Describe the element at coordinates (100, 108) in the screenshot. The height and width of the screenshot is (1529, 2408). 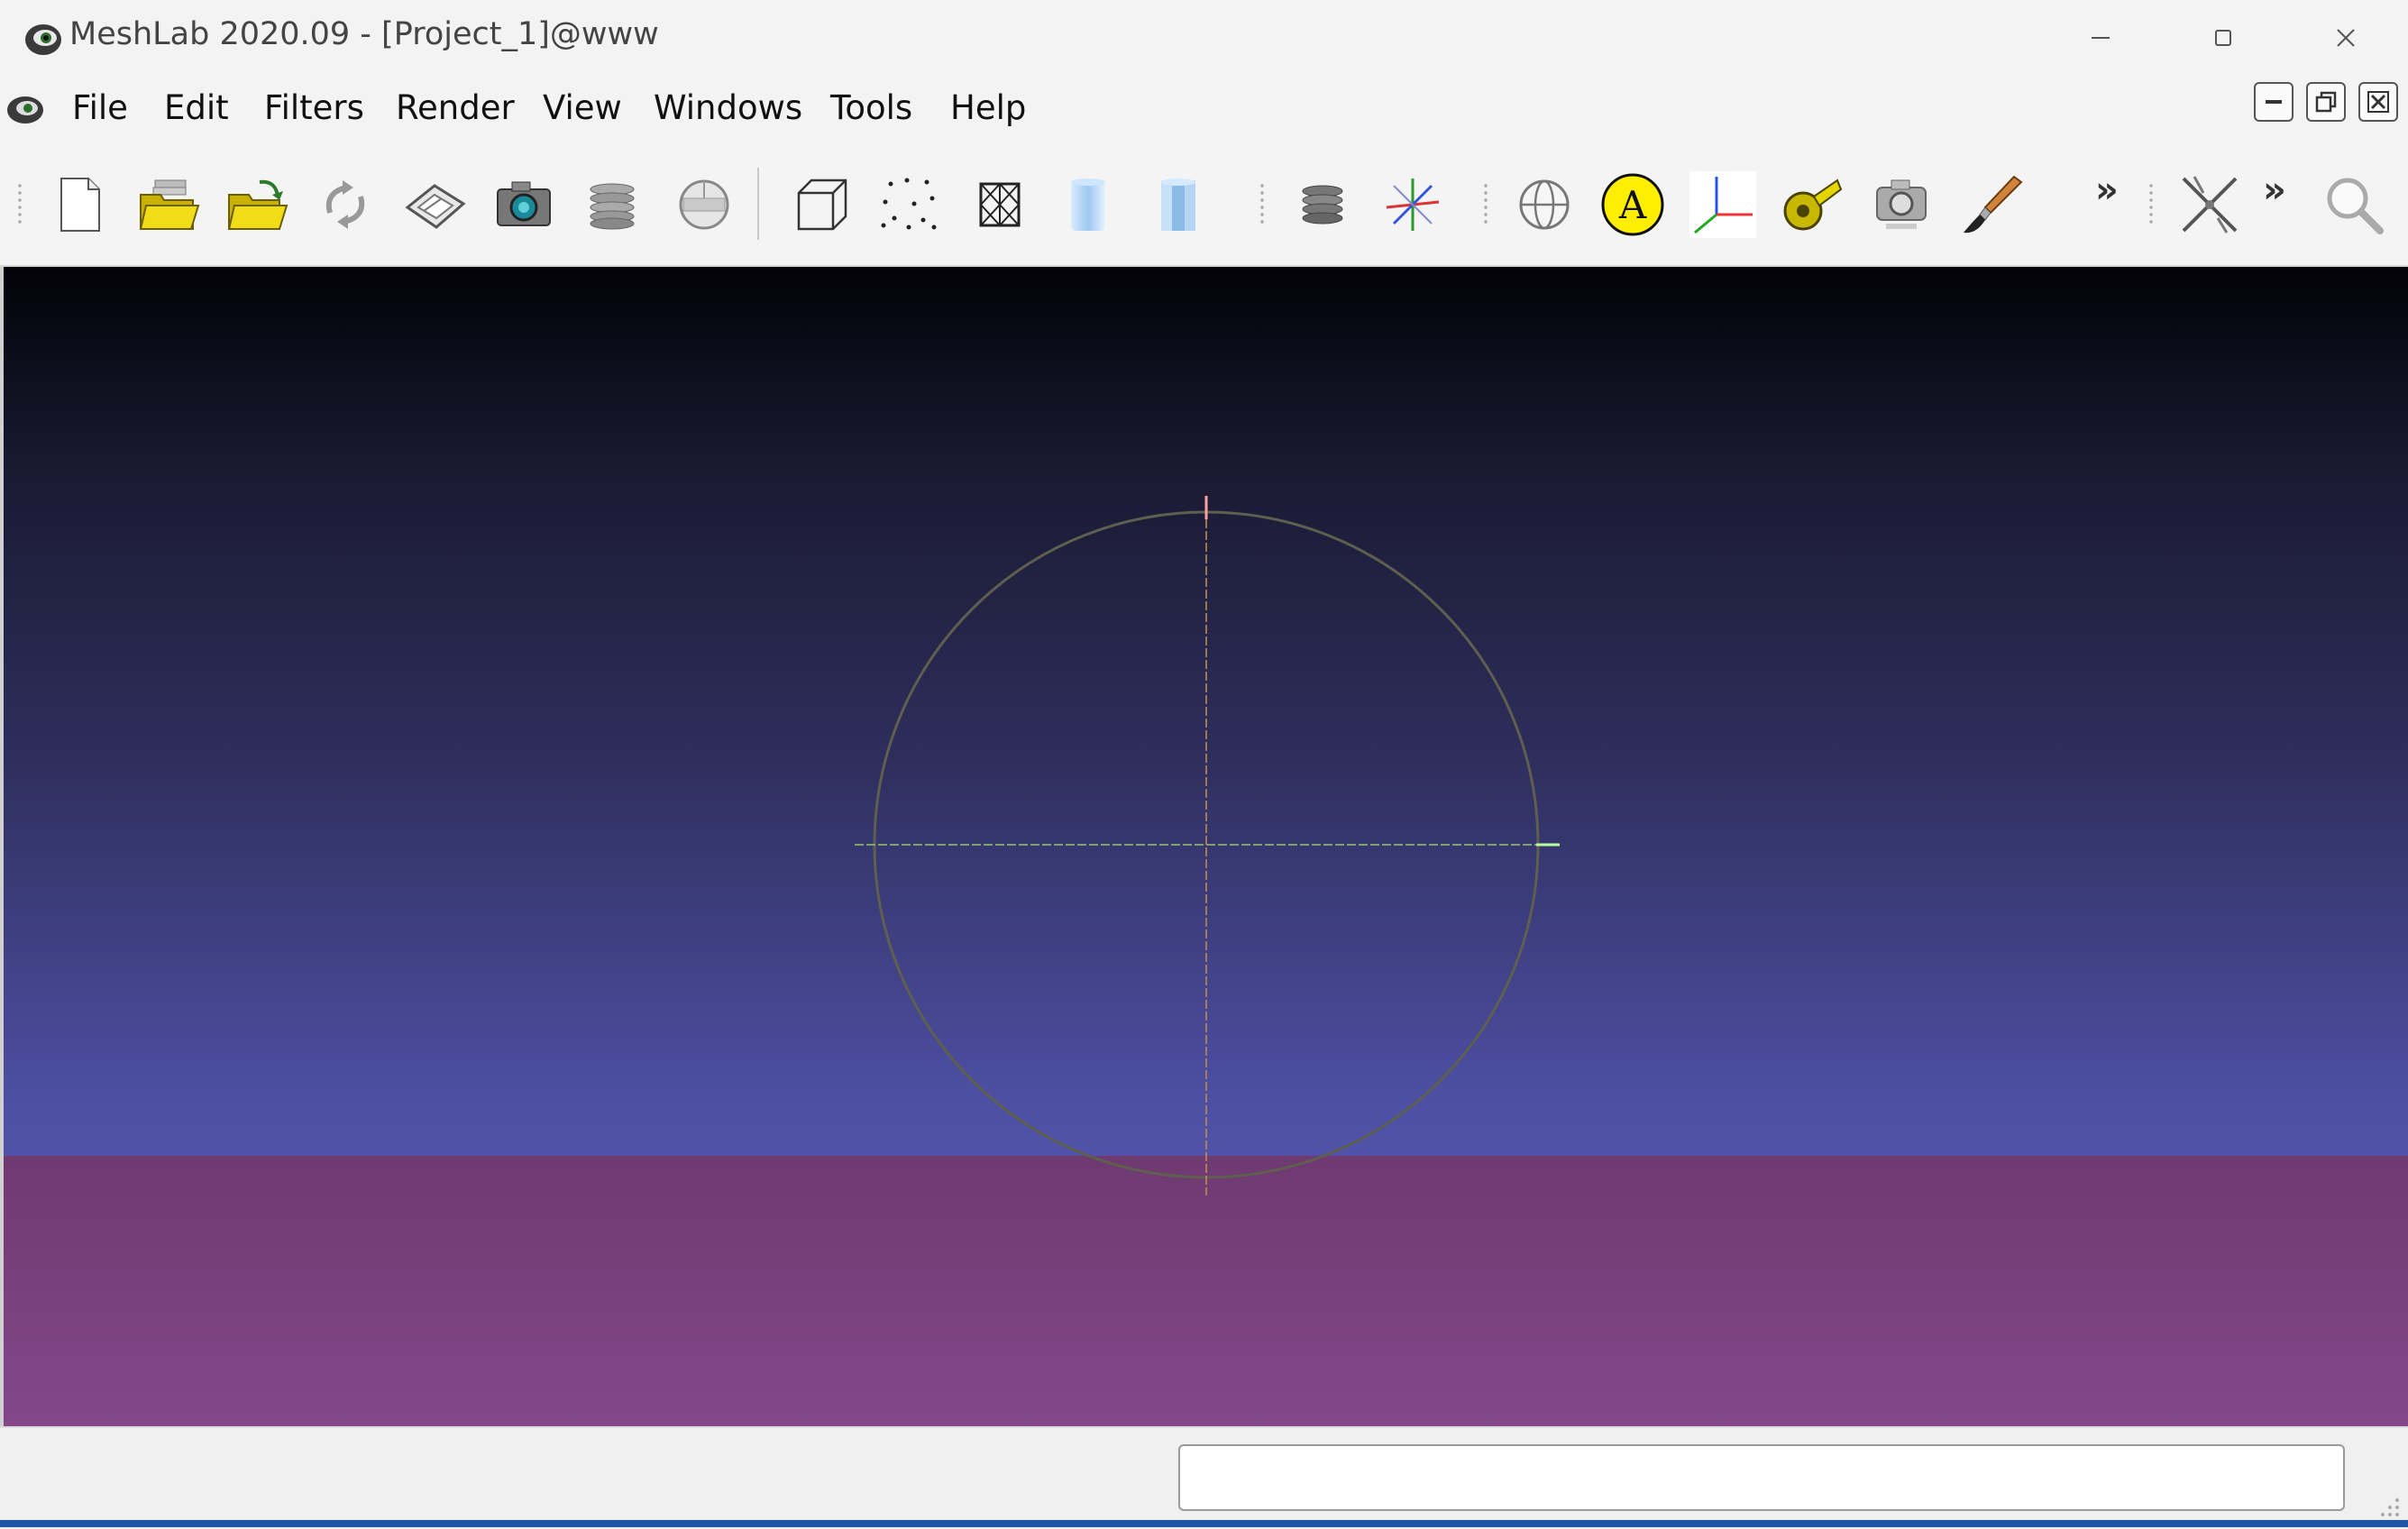
I see `menu-file: File` at that location.